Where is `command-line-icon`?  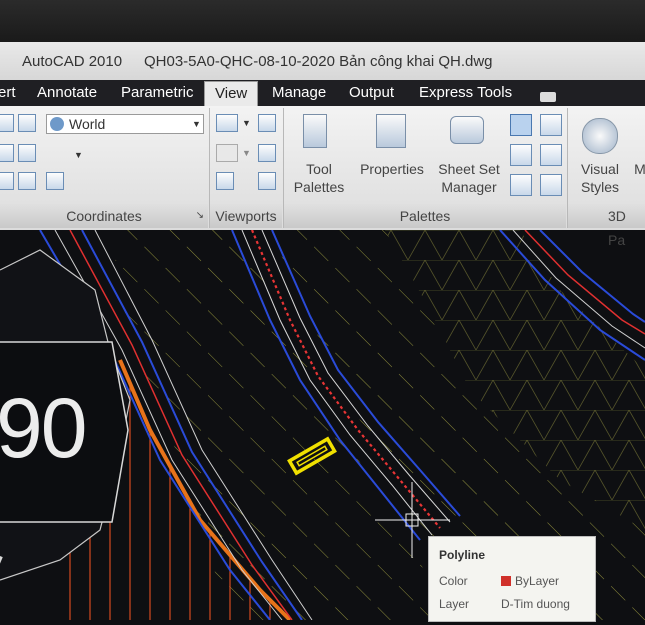
command-line-icon is located at coordinates (521, 125).